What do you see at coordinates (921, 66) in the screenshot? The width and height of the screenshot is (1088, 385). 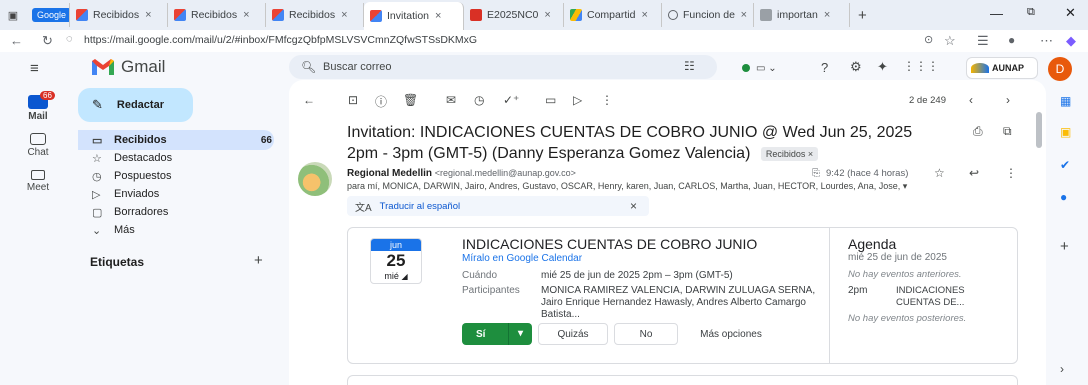 I see `apps-grid-icon: ⋮⋮⋮` at bounding box center [921, 66].